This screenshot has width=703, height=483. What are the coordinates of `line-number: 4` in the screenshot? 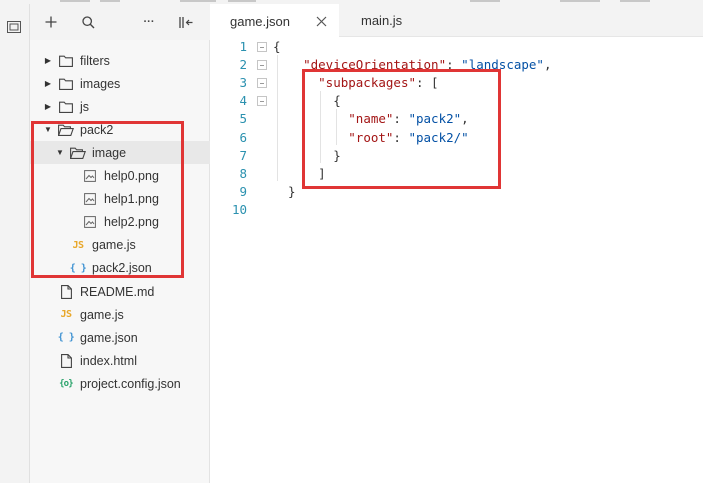 It's located at (243, 101).